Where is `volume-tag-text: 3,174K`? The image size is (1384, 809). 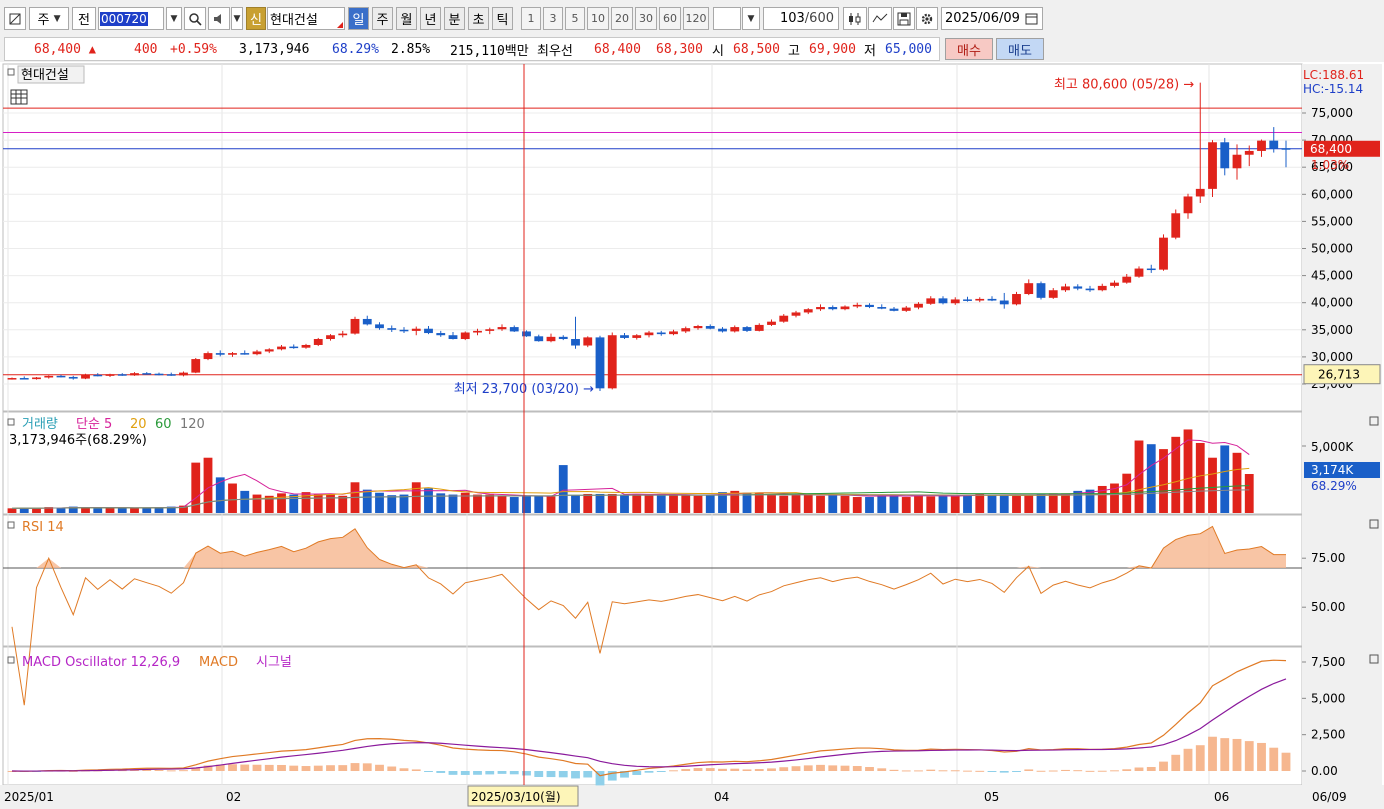 volume-tag-text: 3,174K is located at coordinates (1332, 470).